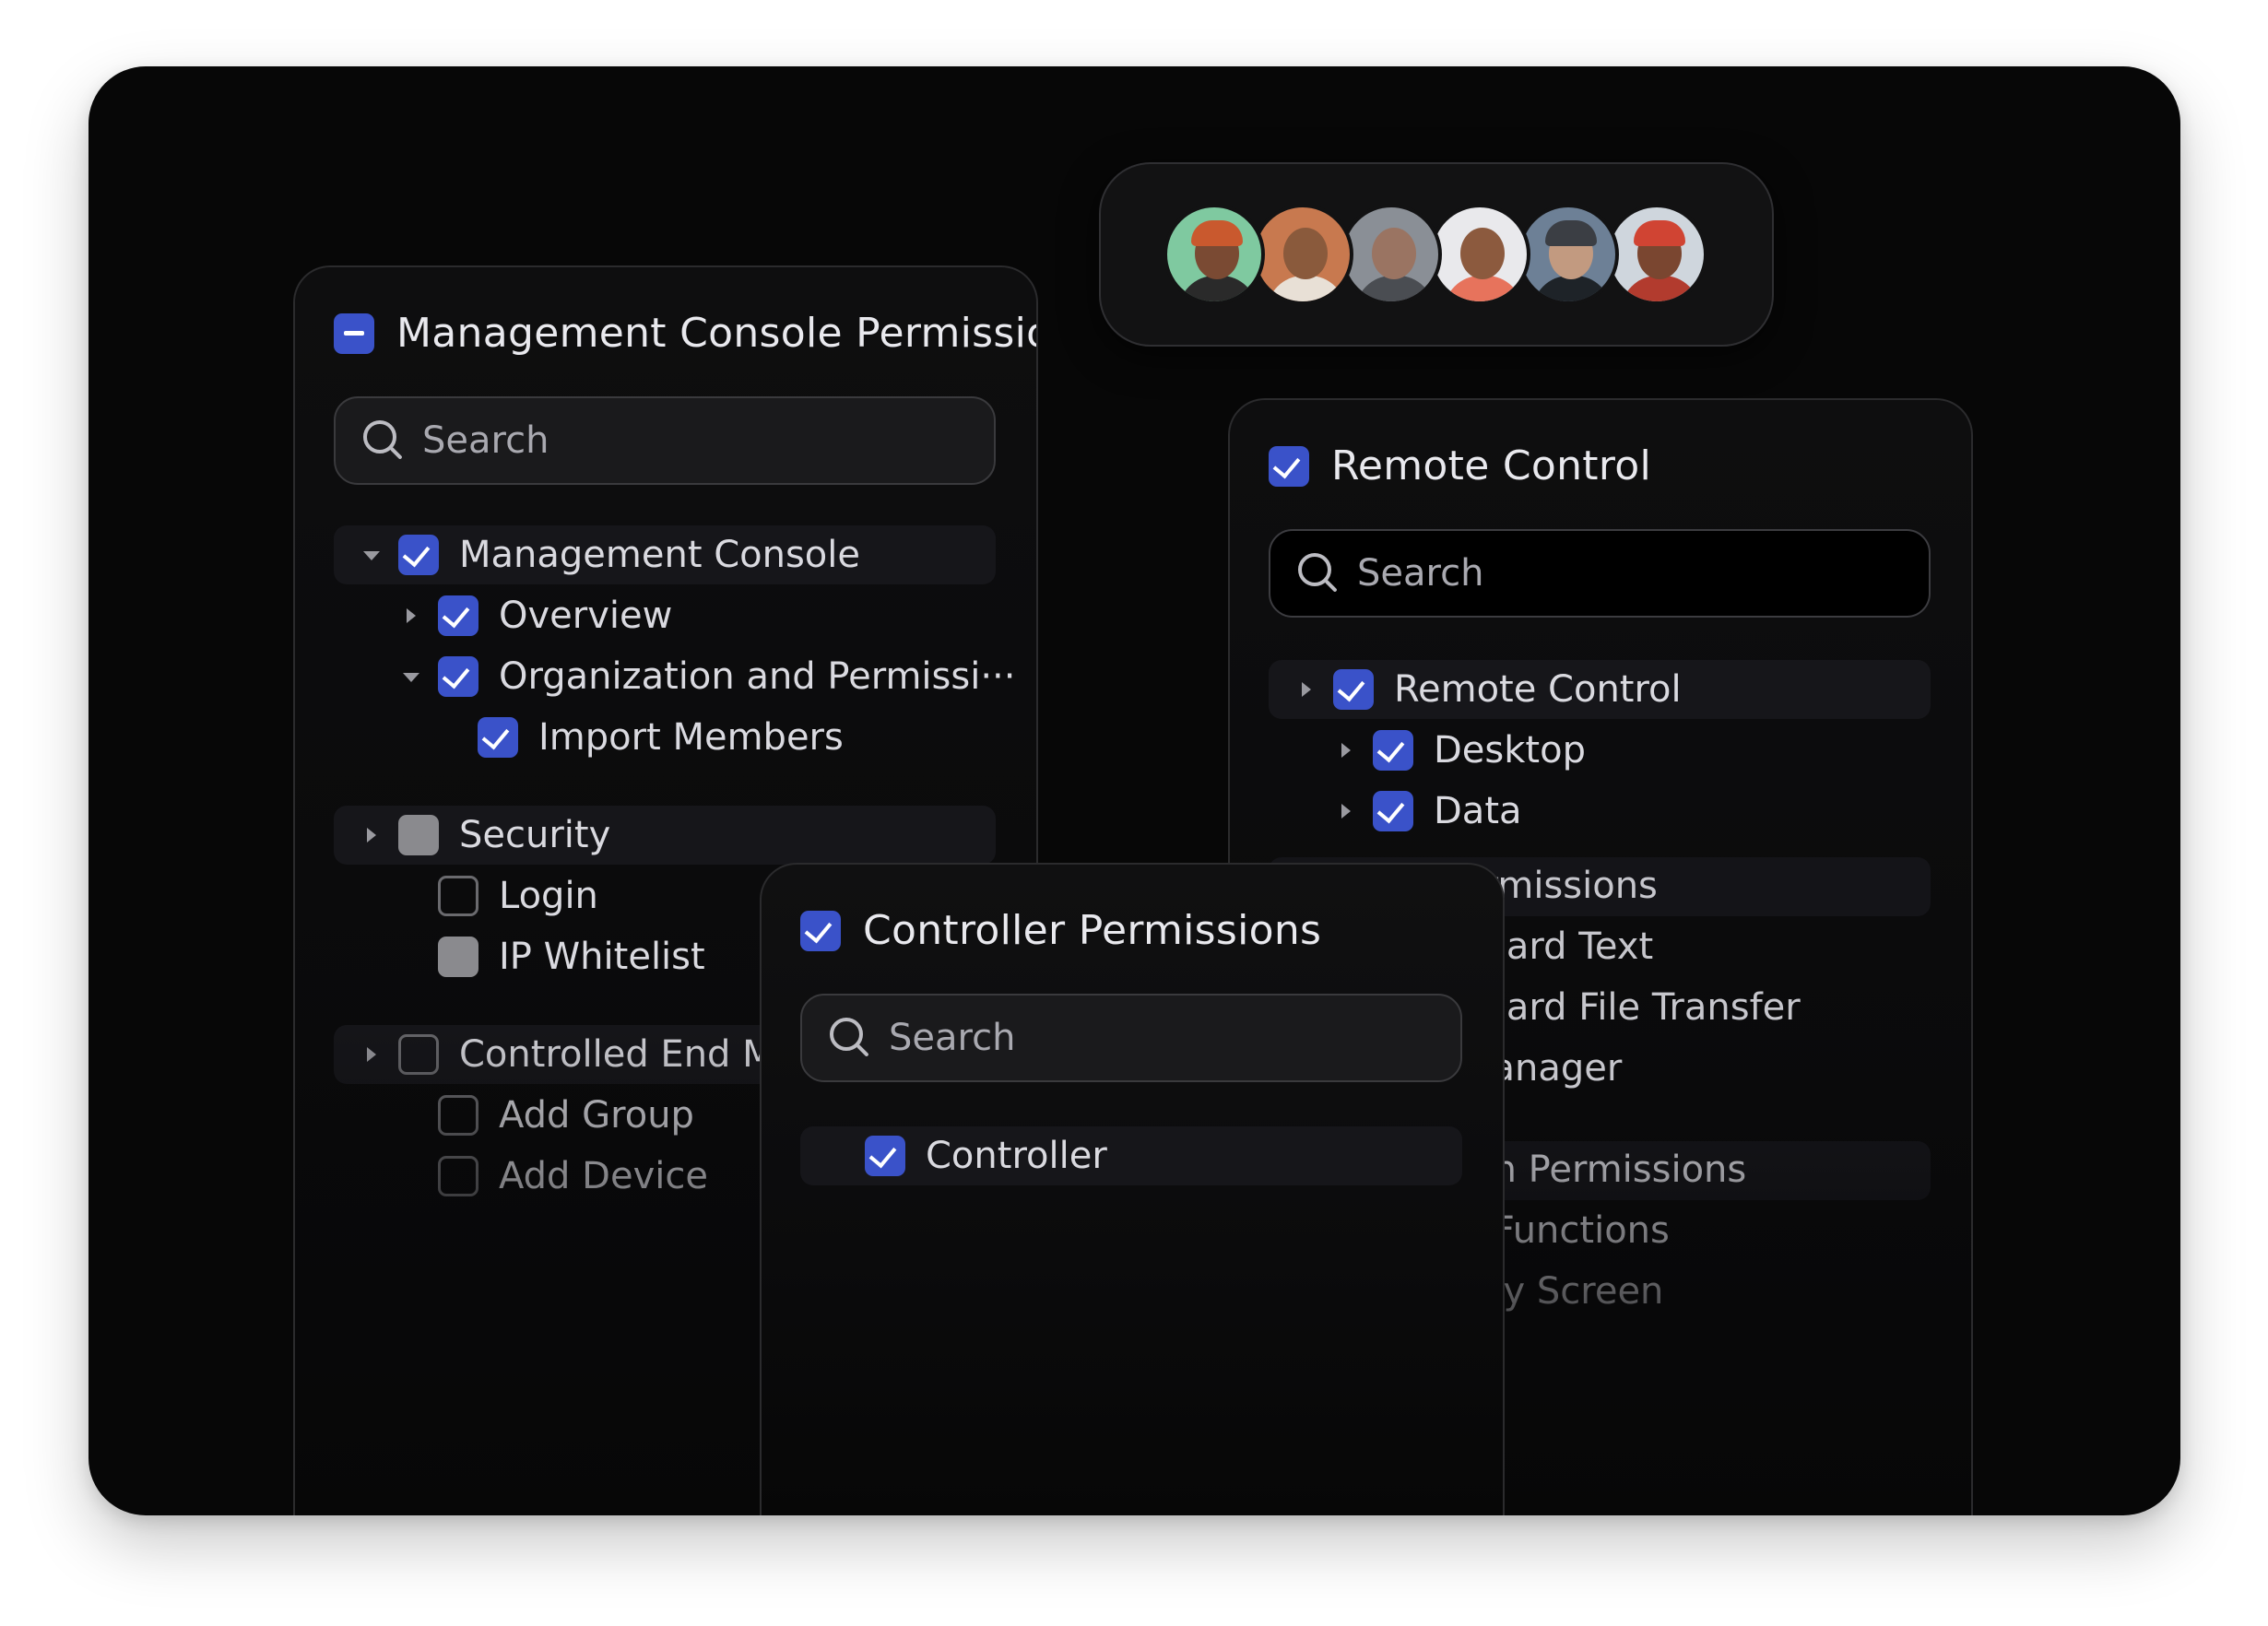  Describe the element at coordinates (1132, 1189) in the screenshot. I see `controller-permissions-panel: Controller Permissions Search Controller` at that location.